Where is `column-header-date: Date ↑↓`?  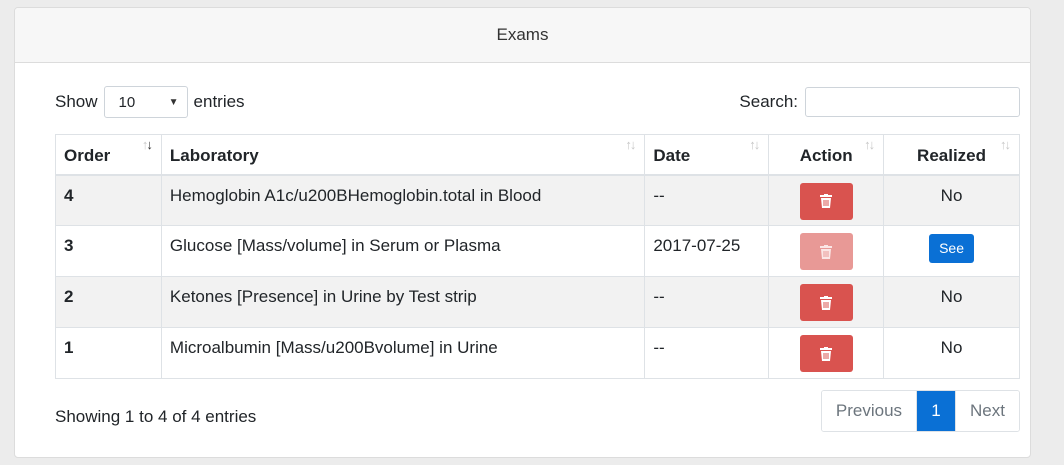 column-header-date: Date ↑↓ is located at coordinates (707, 155).